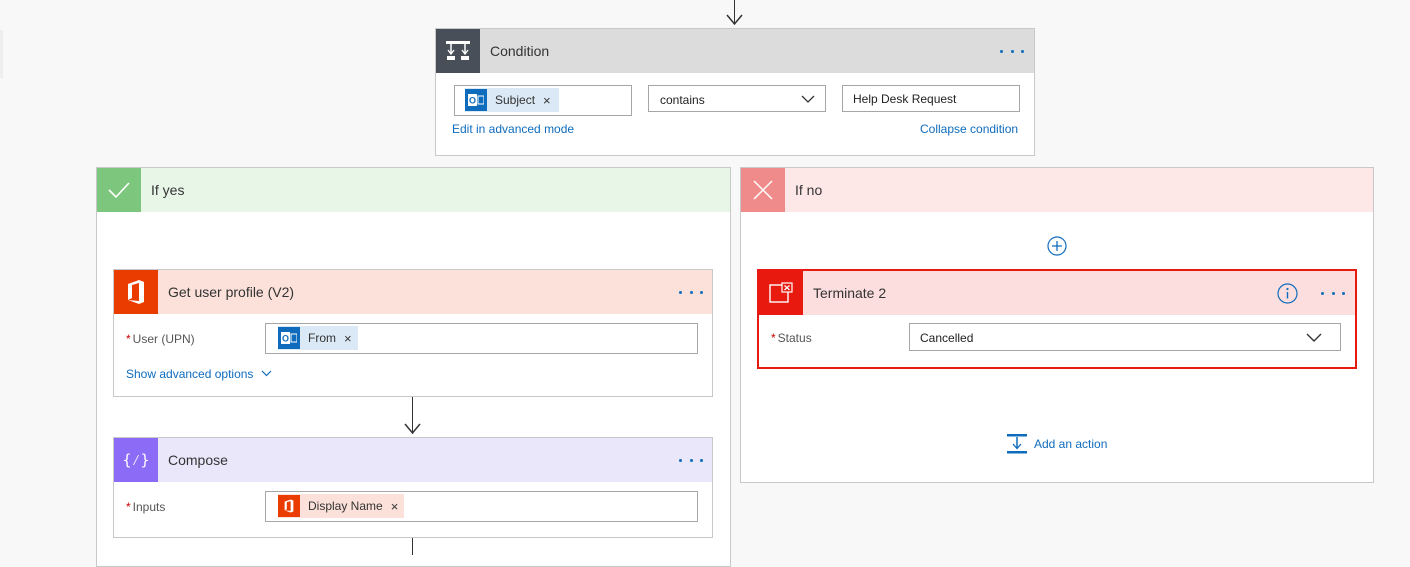  Describe the element at coordinates (1071, 444) in the screenshot. I see `add-an-action-label: Add an action` at that location.